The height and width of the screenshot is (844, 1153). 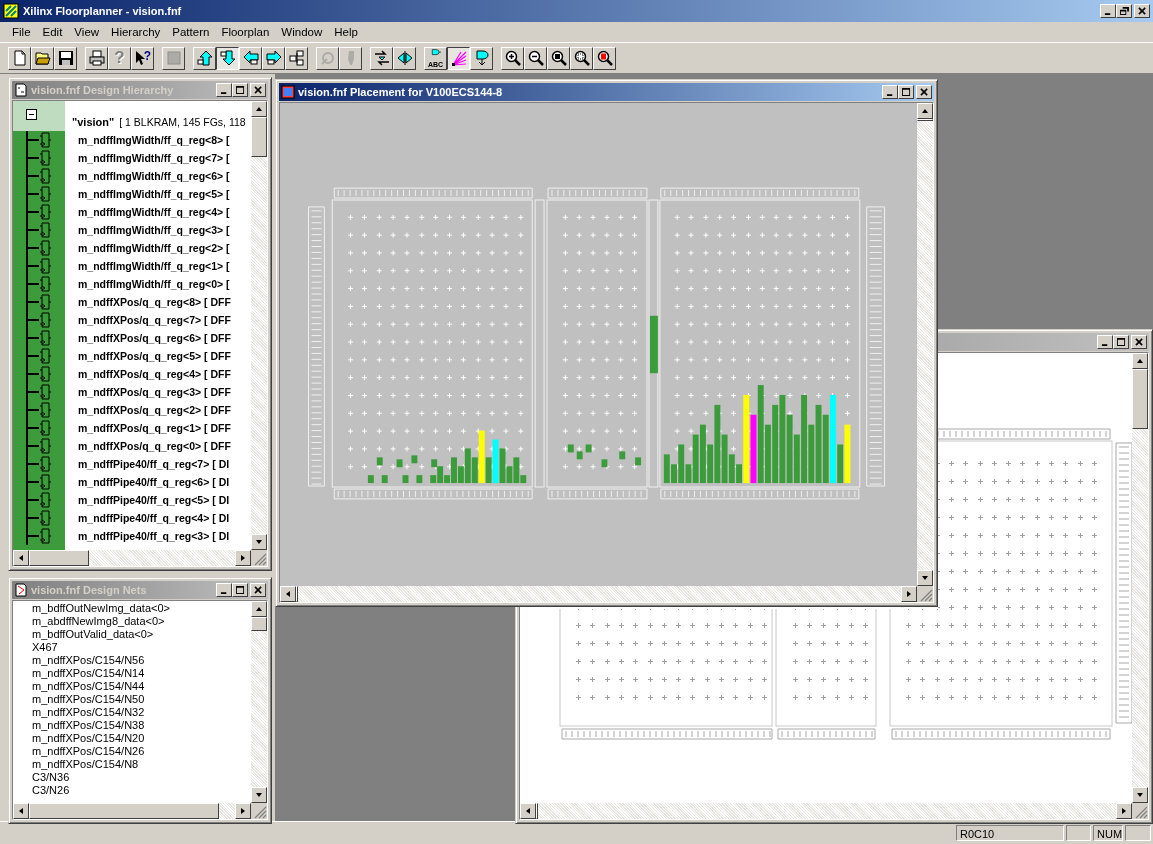 I want to click on hierarchy-up-button, so click(x=204, y=58).